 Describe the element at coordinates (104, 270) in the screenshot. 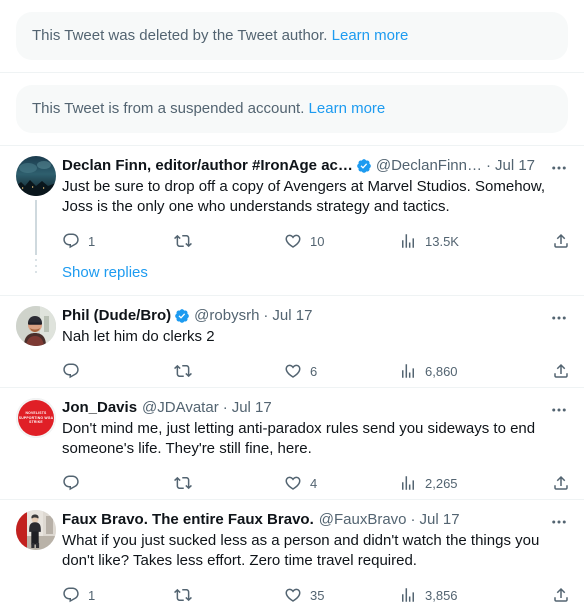

I see `show-replies-link: Show replies` at that location.